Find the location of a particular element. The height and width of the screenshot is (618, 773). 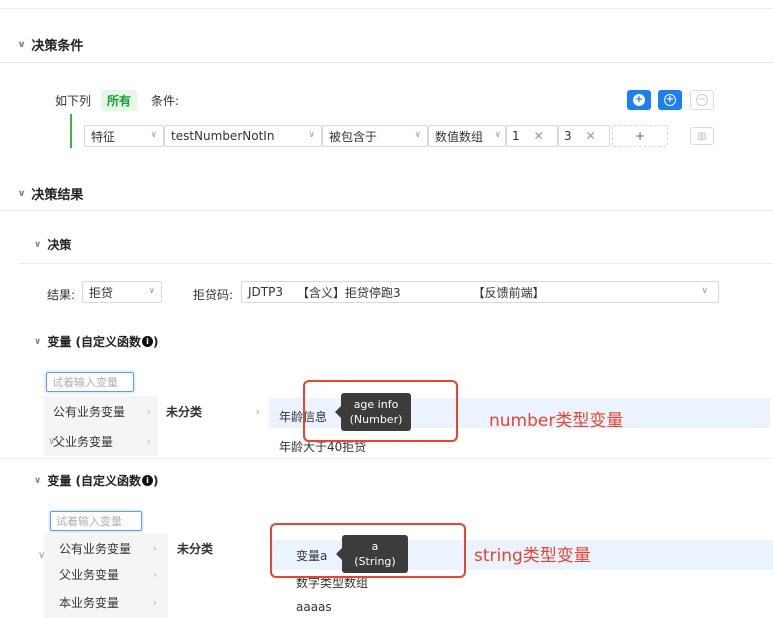

subsection-decision: ∨ 决策 is located at coordinates (52, 244).